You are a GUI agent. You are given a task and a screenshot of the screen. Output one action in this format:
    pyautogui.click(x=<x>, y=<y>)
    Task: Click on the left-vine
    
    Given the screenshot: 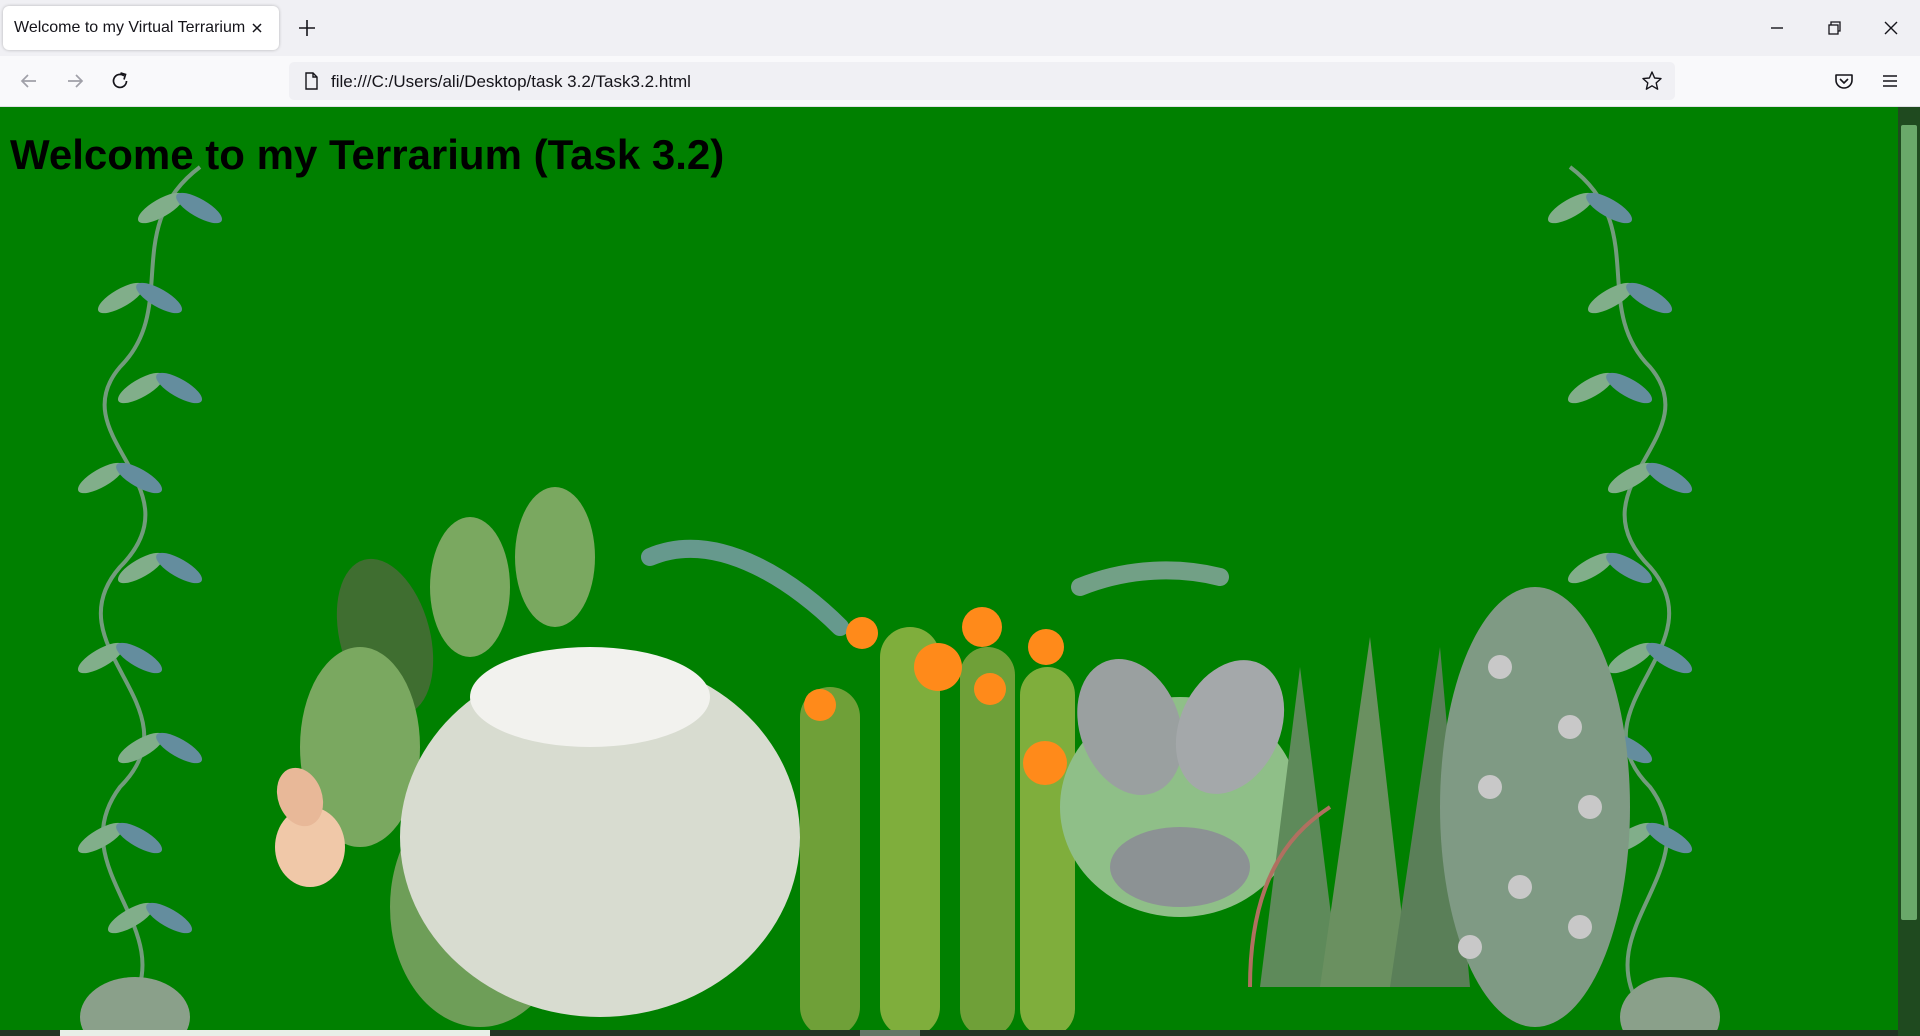 What is the action you would take?
    pyautogui.click(x=150, y=587)
    